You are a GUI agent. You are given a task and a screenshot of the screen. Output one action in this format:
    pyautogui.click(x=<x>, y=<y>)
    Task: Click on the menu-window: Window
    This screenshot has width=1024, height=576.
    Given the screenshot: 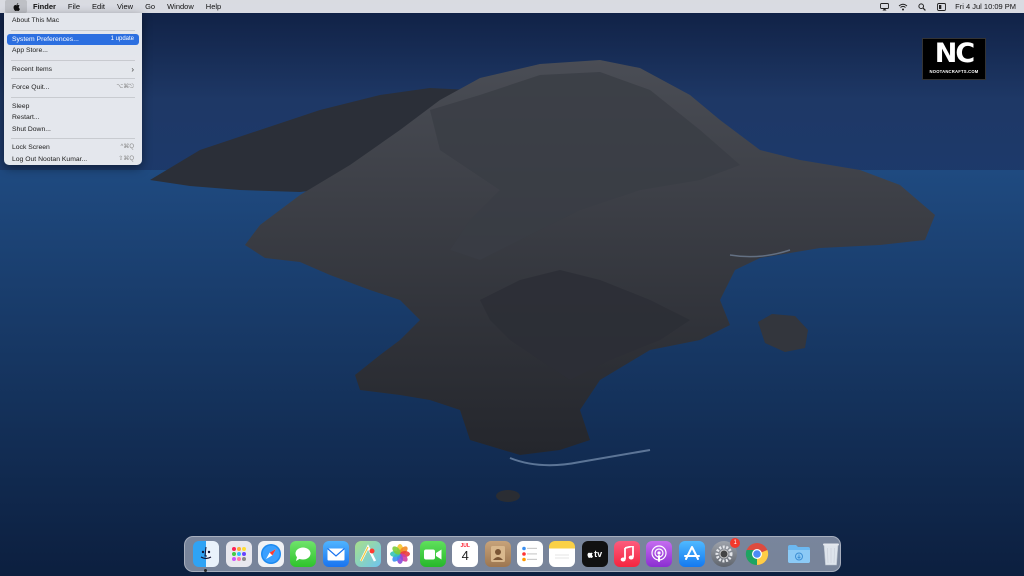 What is the action you would take?
    pyautogui.click(x=180, y=6)
    